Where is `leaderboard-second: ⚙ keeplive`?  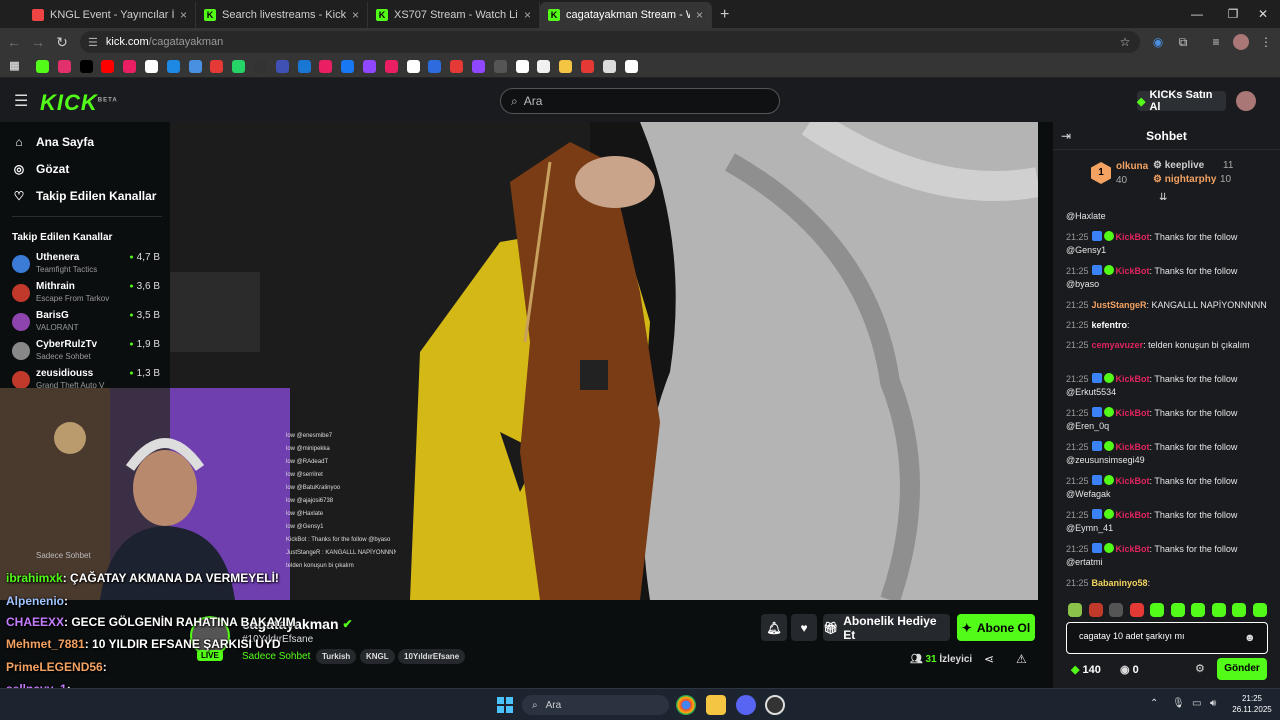 leaderboard-second: ⚙ keeplive is located at coordinates (1178, 165).